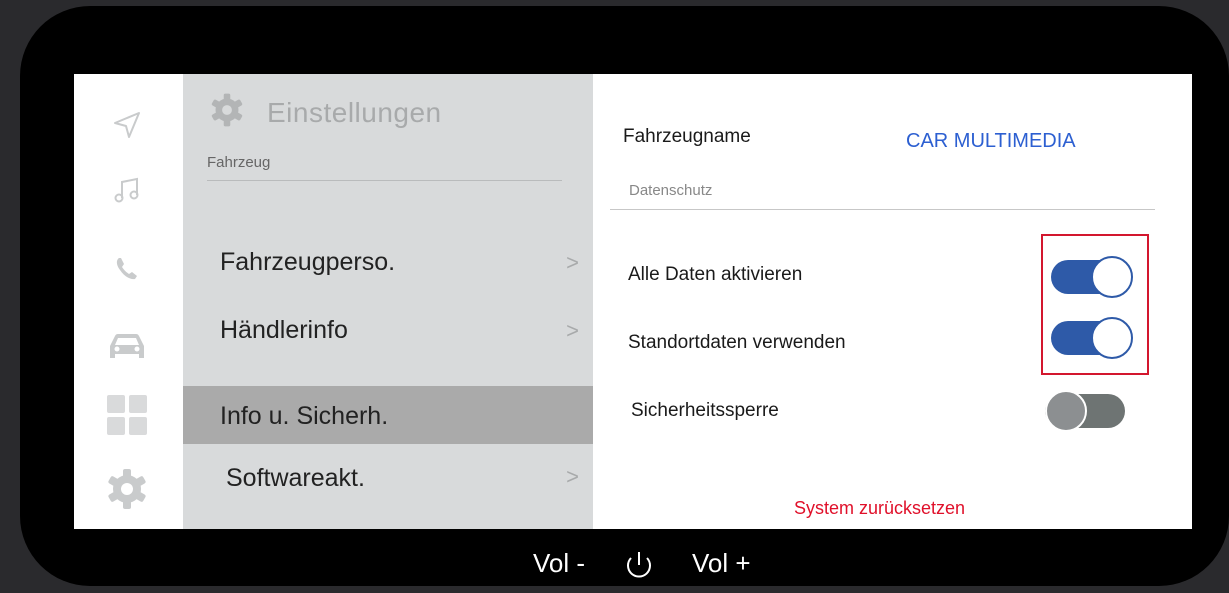 This screenshot has height=593, width=1229. I want to click on menu-header: Einstellungen, so click(325, 112).